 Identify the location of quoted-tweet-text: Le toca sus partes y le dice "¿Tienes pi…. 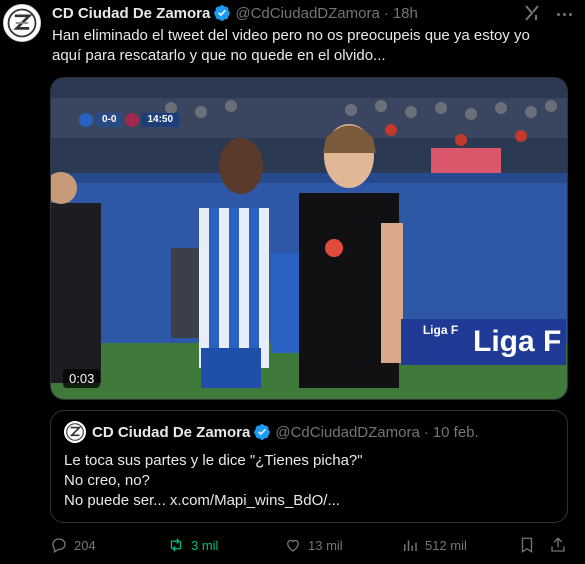
(213, 481).